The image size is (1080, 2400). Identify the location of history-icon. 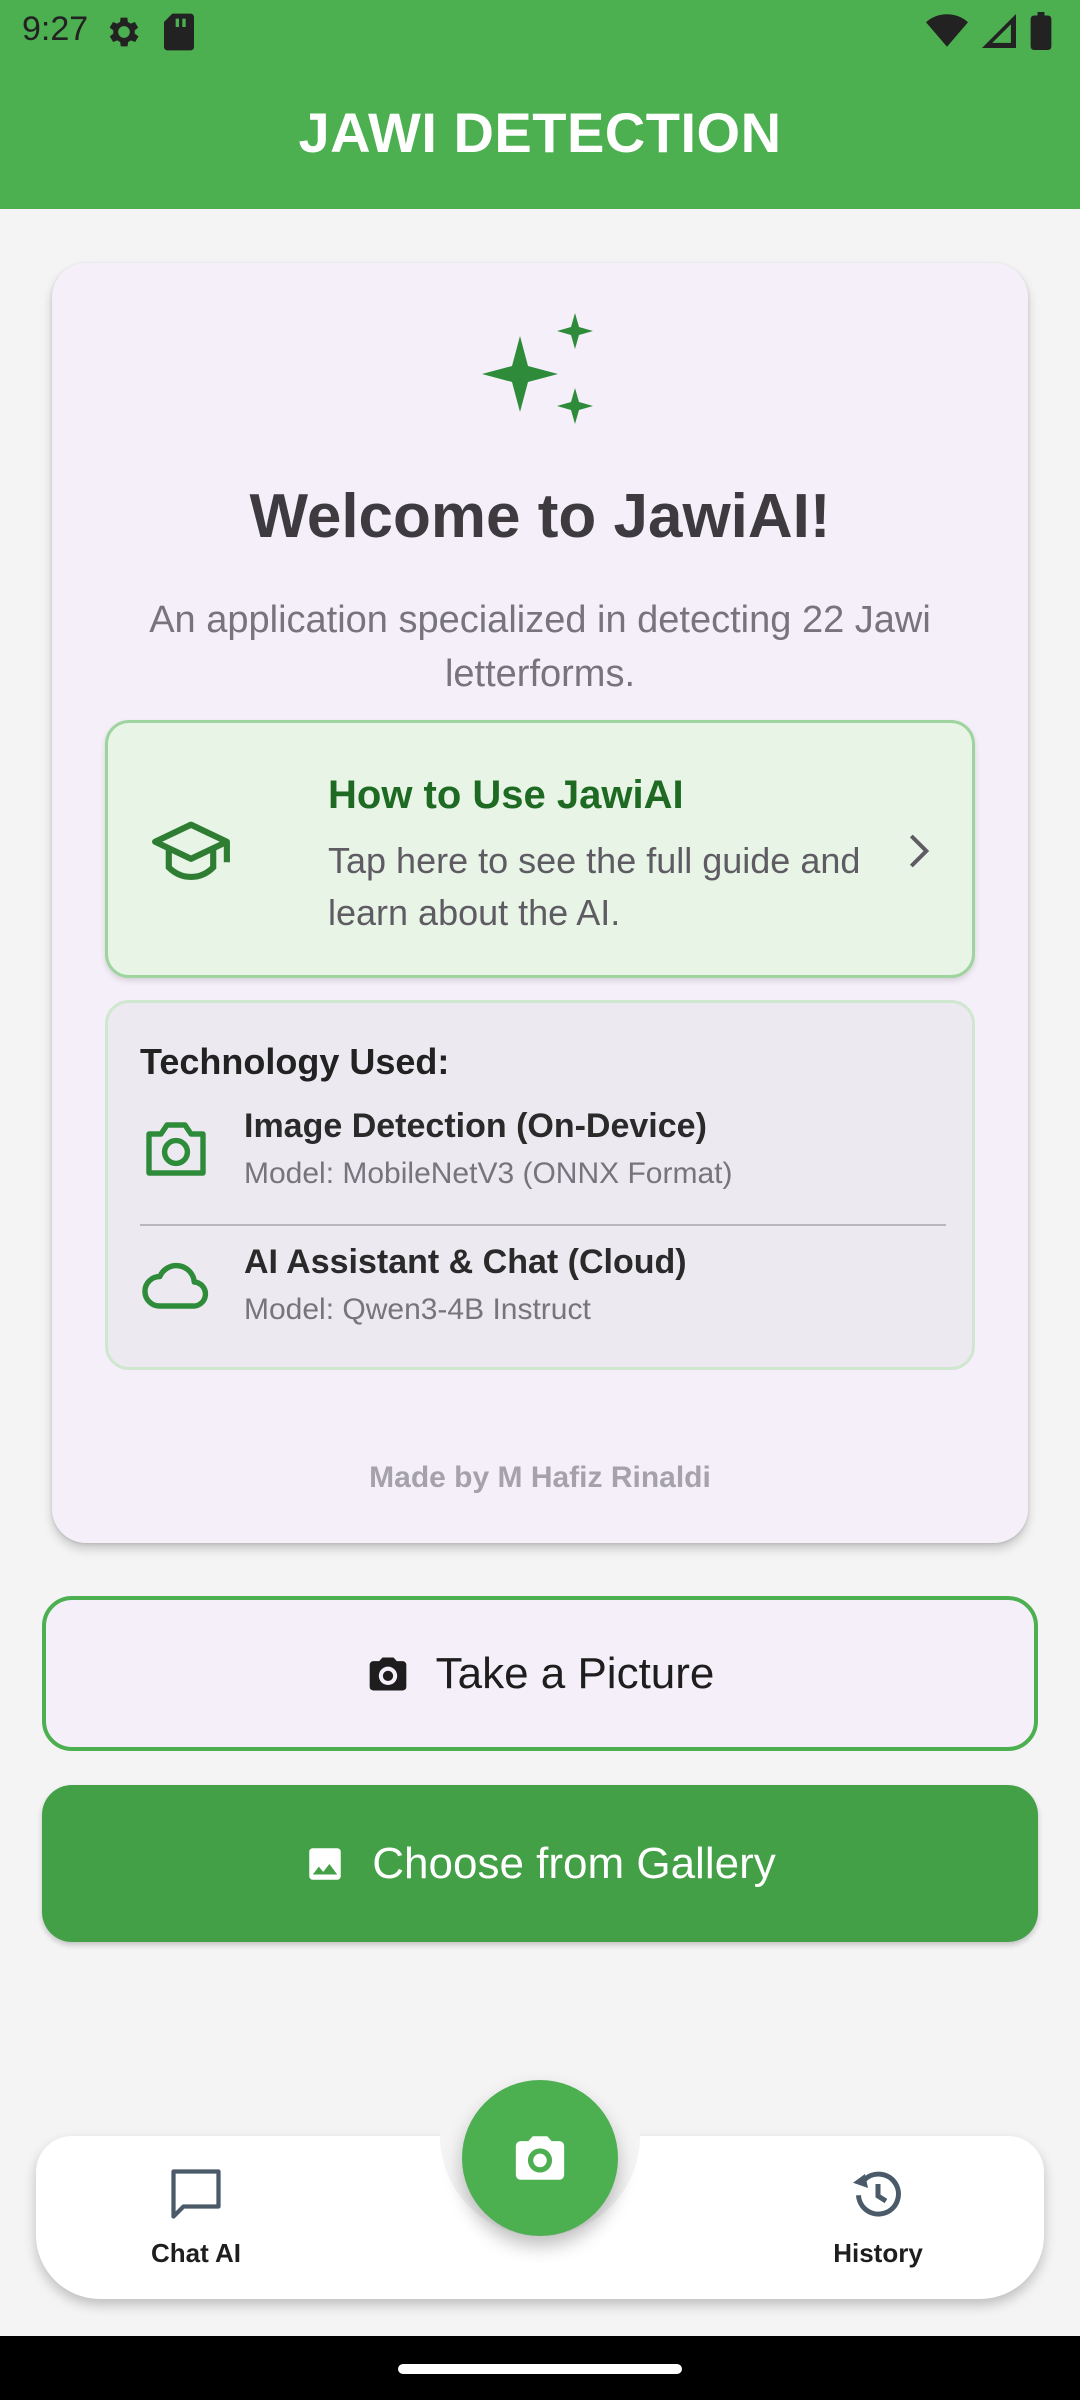
(877, 2194).